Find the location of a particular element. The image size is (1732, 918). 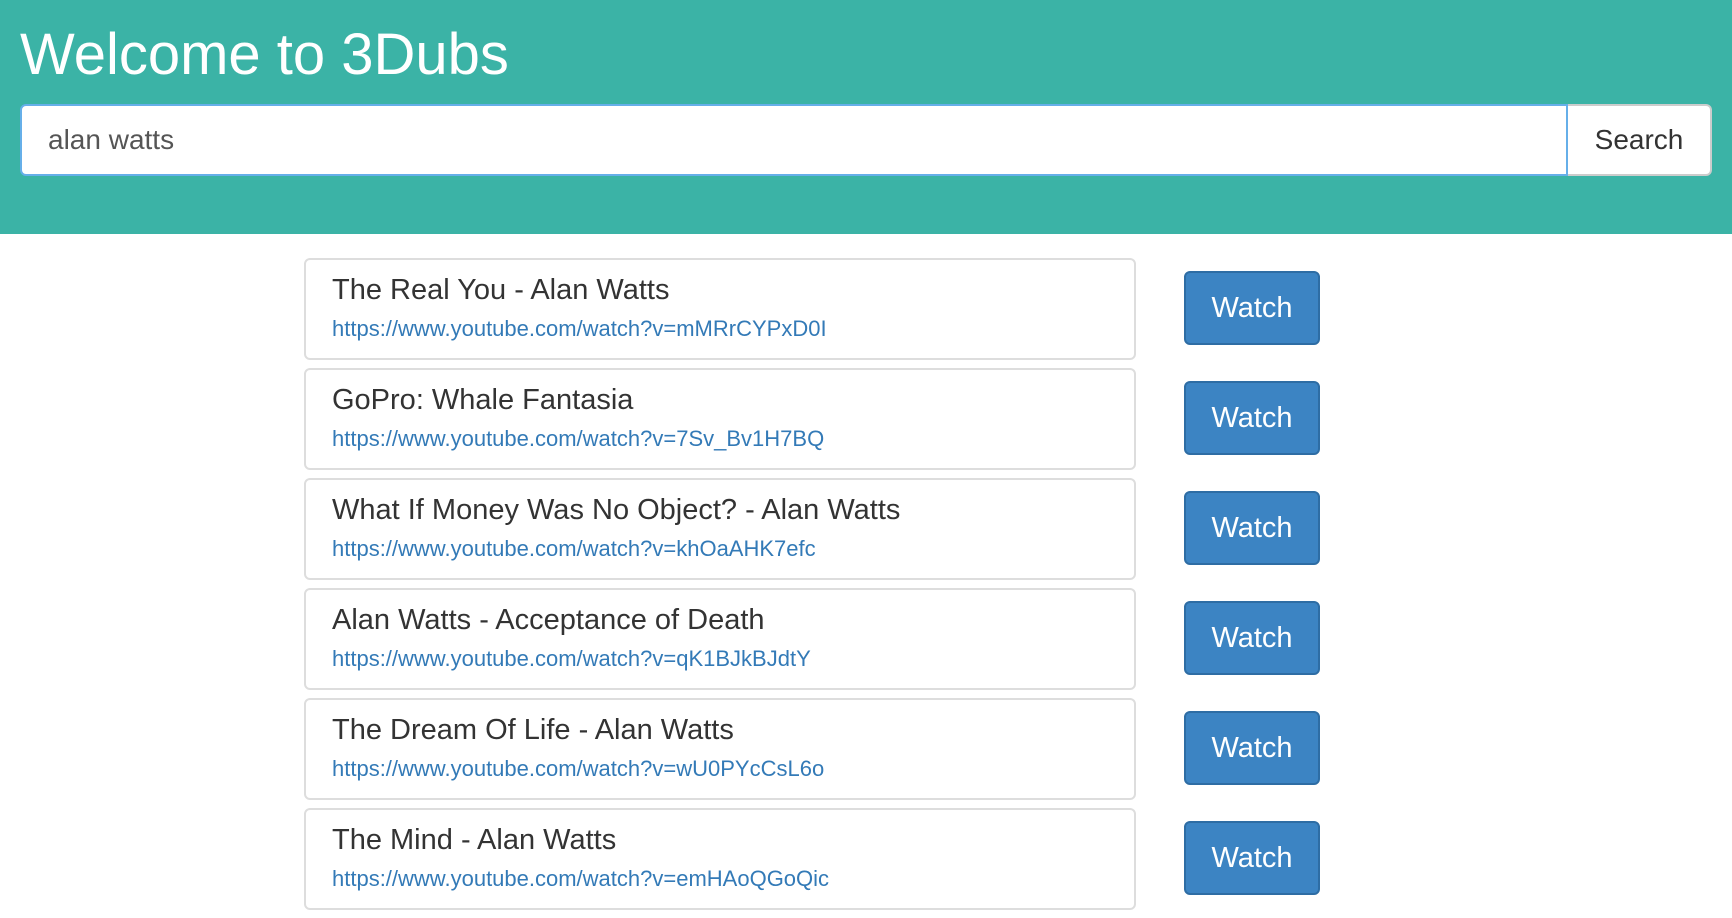

result-title: Alan Watts - Acceptance of Death is located at coordinates (548, 620).